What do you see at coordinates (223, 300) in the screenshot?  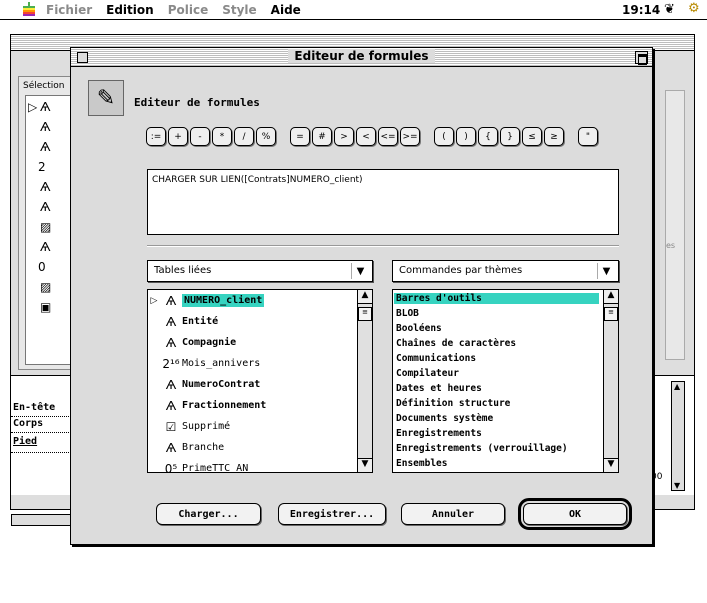 I see `field-name: NUMERO_client` at bounding box center [223, 300].